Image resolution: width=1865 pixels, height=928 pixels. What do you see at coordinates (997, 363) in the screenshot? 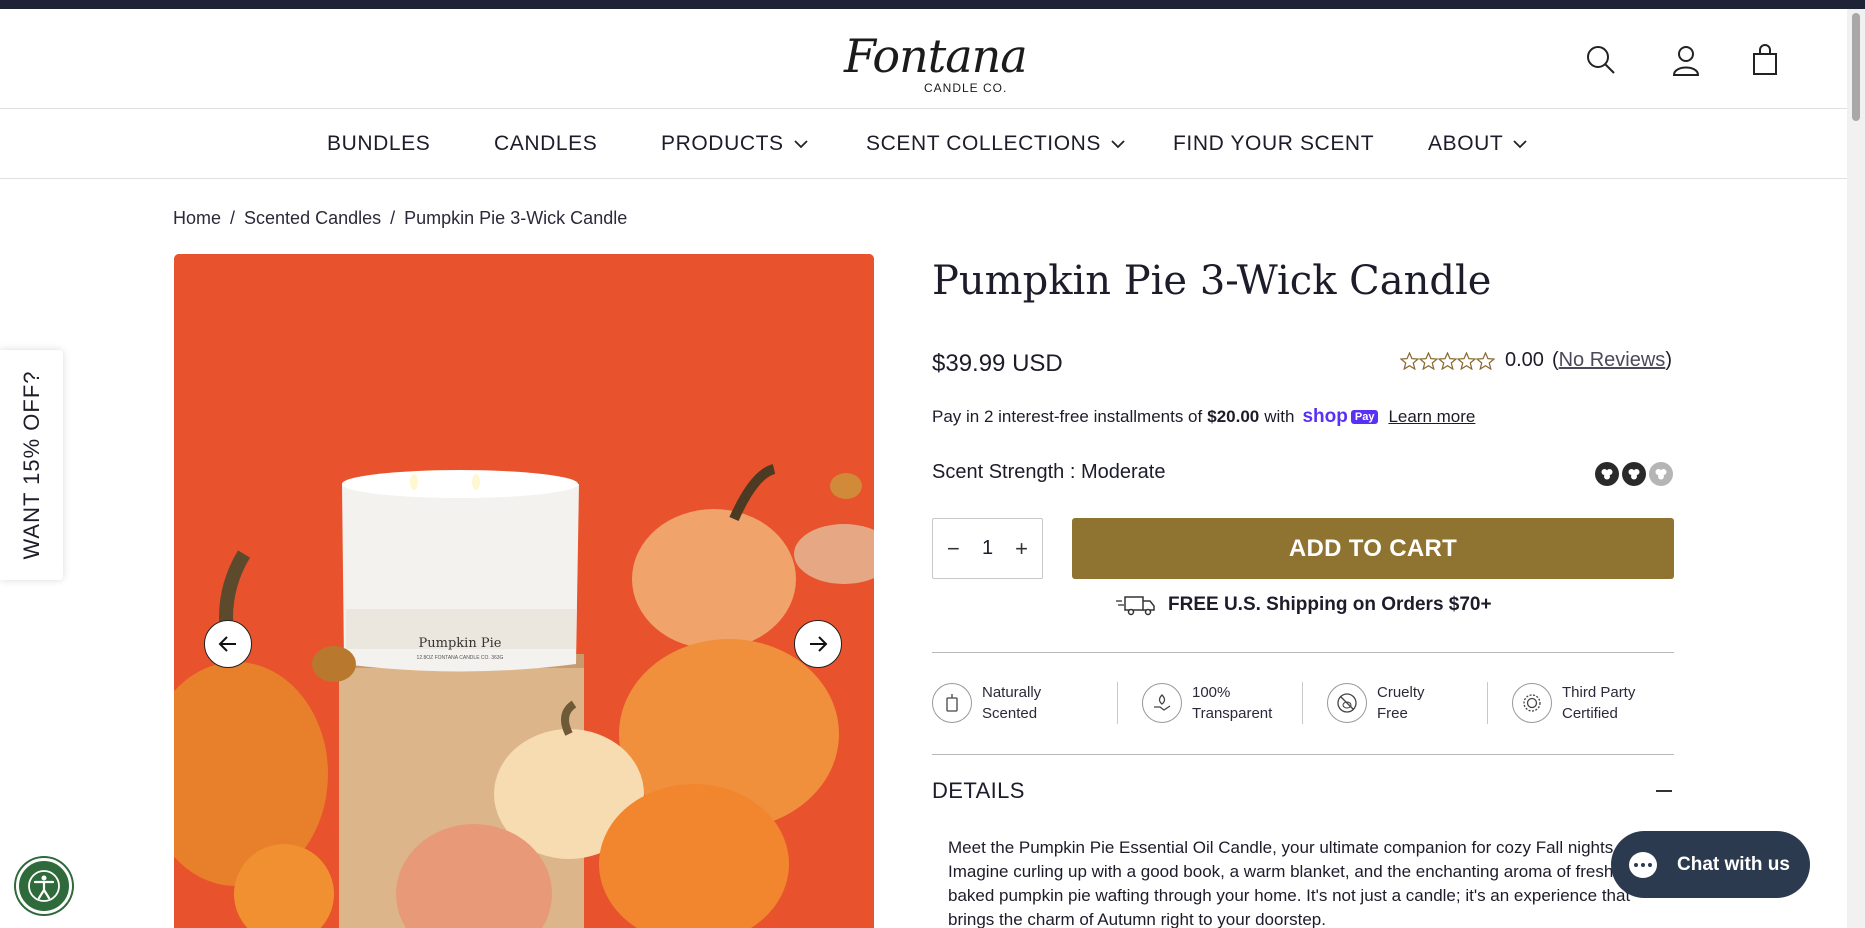
I see `product-price: $39.99 USD` at bounding box center [997, 363].